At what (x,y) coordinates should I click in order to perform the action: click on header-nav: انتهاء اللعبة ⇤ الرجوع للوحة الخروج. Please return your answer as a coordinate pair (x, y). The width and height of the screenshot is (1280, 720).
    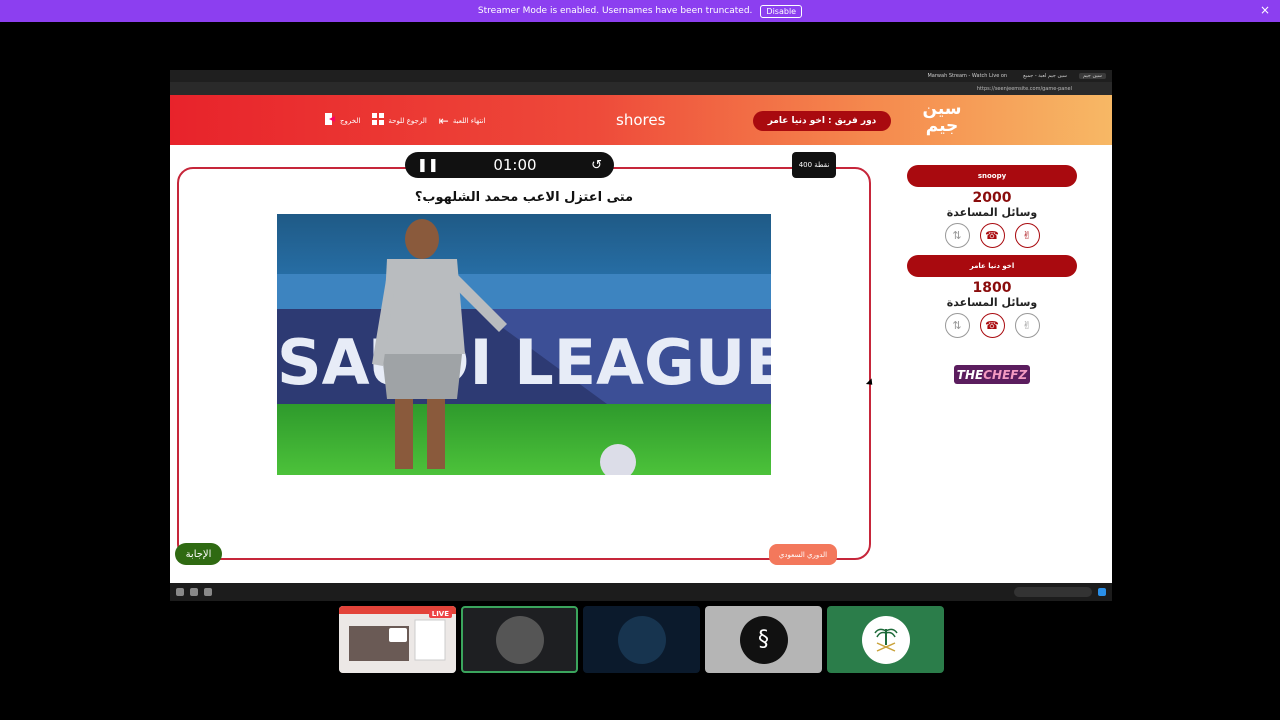
    Looking at the image, I should click on (405, 120).